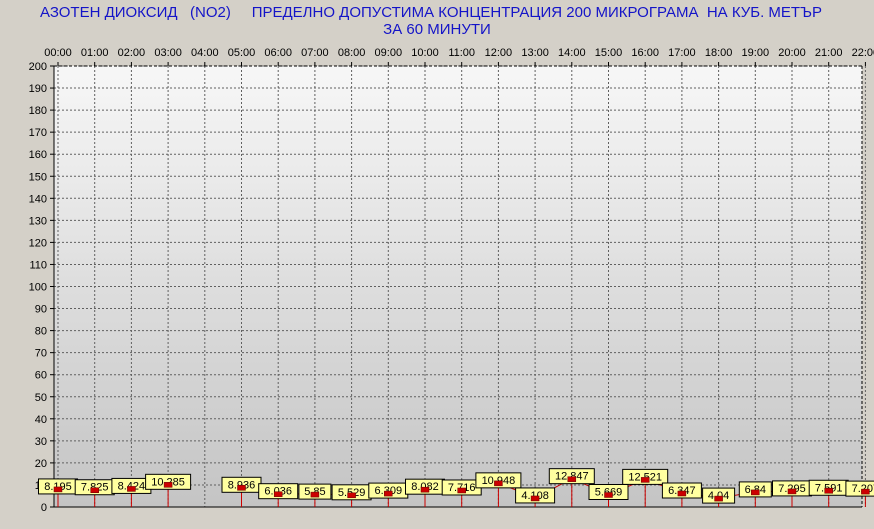  I want to click on x-tick-label: 10:00, so click(425, 53).